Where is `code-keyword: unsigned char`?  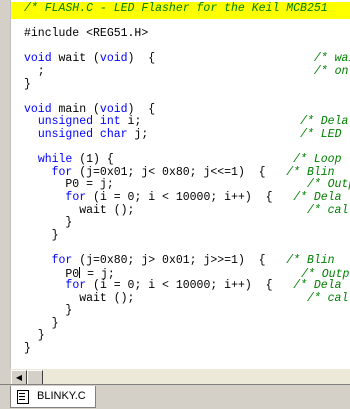 code-keyword: unsigned char is located at coordinates (82, 134).